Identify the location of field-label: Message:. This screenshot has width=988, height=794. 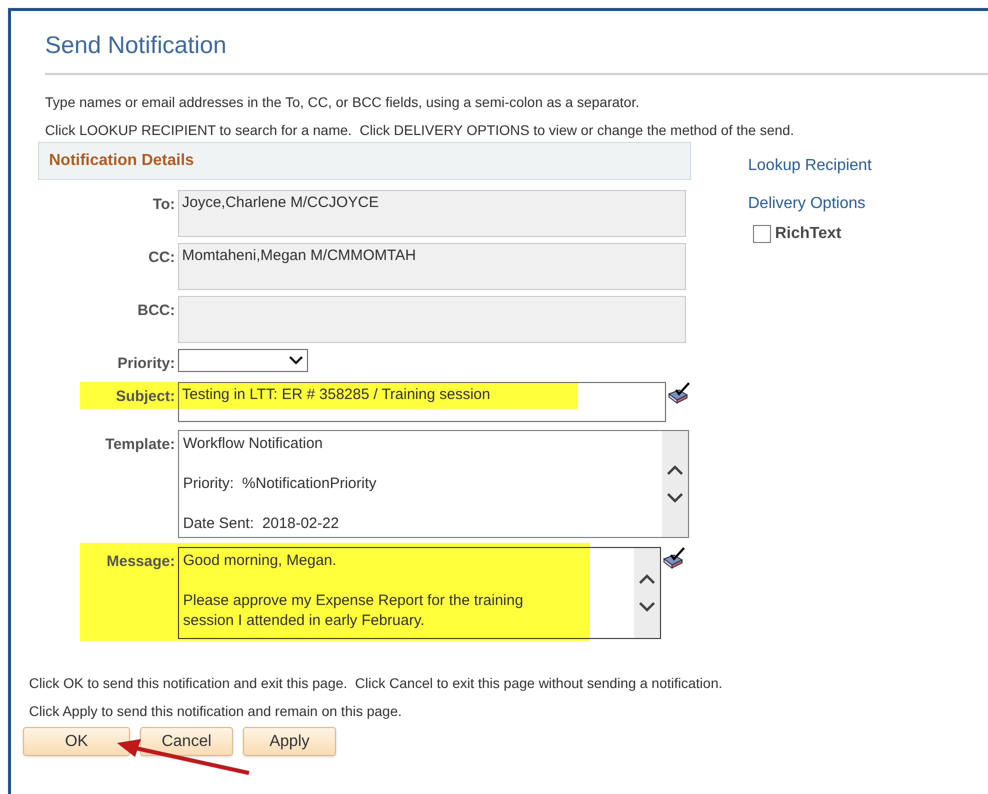
(140, 561).